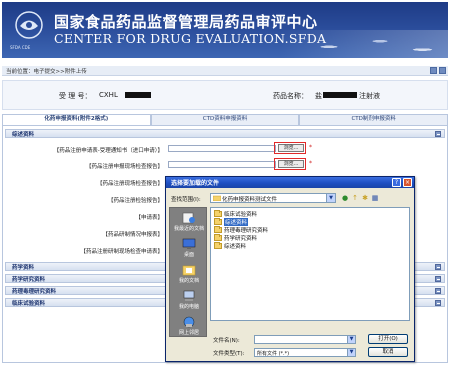  Describe the element at coordinates (355, 198) in the screenshot. I see `up-folder-icon: ↑` at that location.